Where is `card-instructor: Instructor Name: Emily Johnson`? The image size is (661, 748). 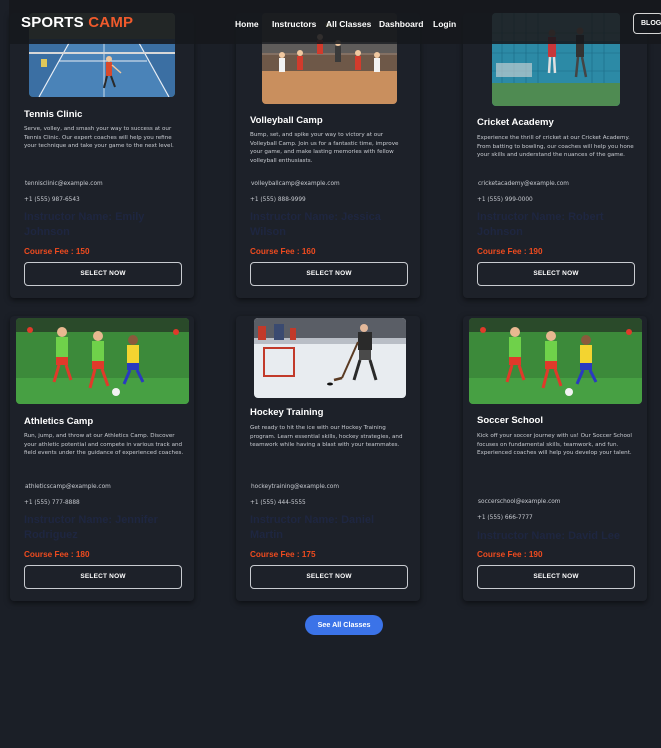
card-instructor: Instructor Name: Emily Johnson is located at coordinates (84, 224).